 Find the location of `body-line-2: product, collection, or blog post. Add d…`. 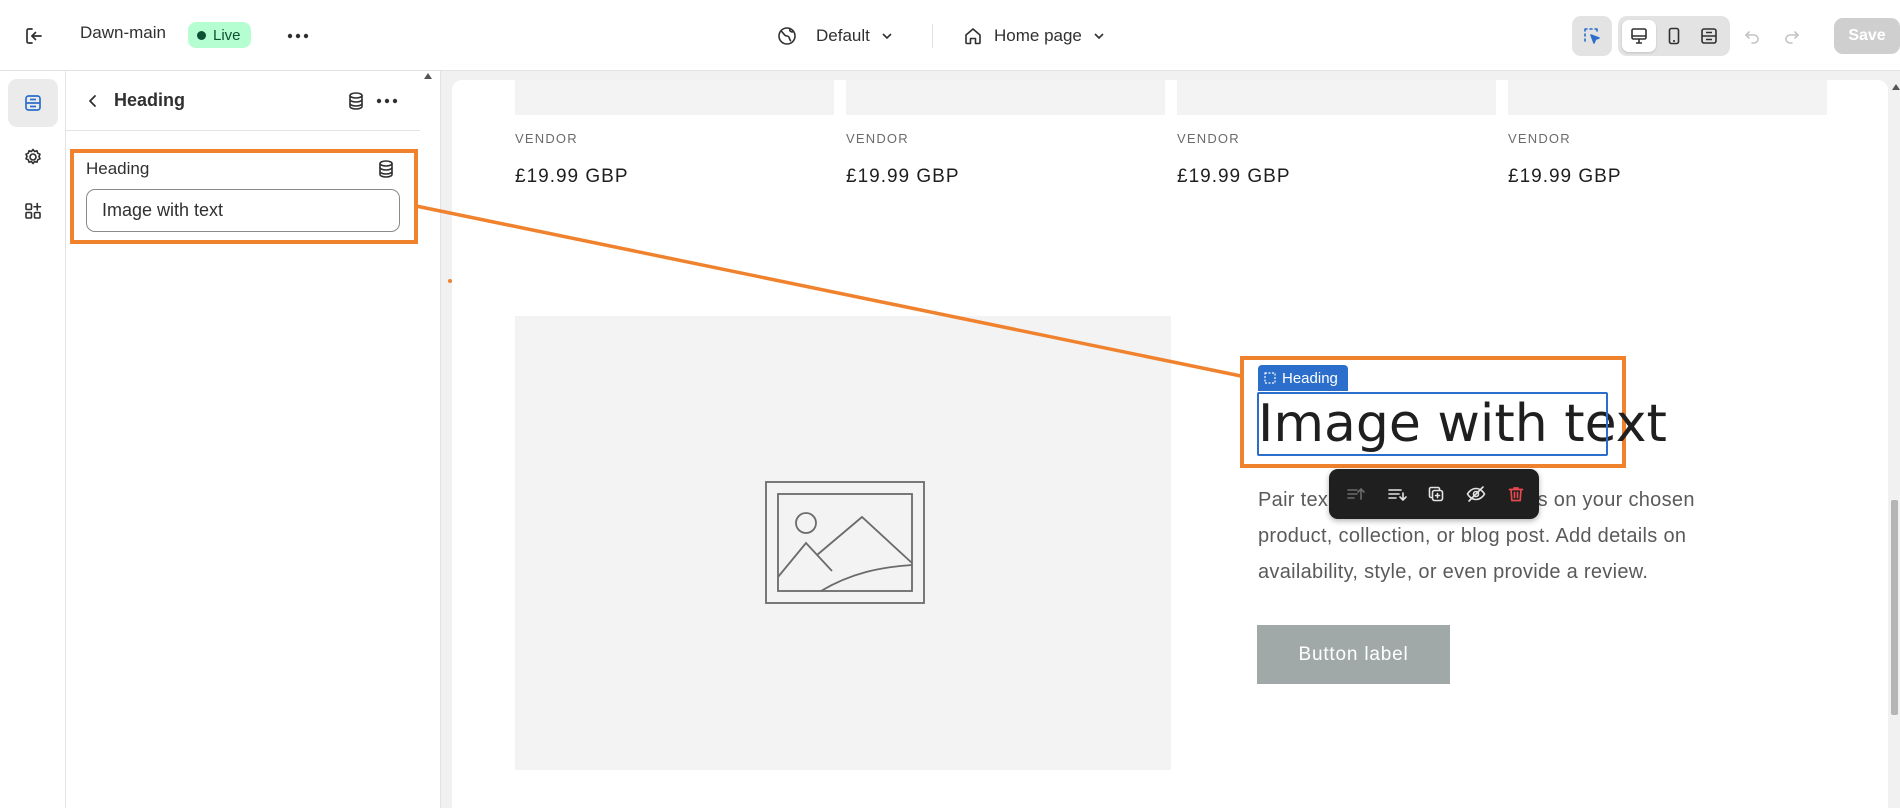

body-line-2: product, collection, or blog post. Add d… is located at coordinates (1472, 536).